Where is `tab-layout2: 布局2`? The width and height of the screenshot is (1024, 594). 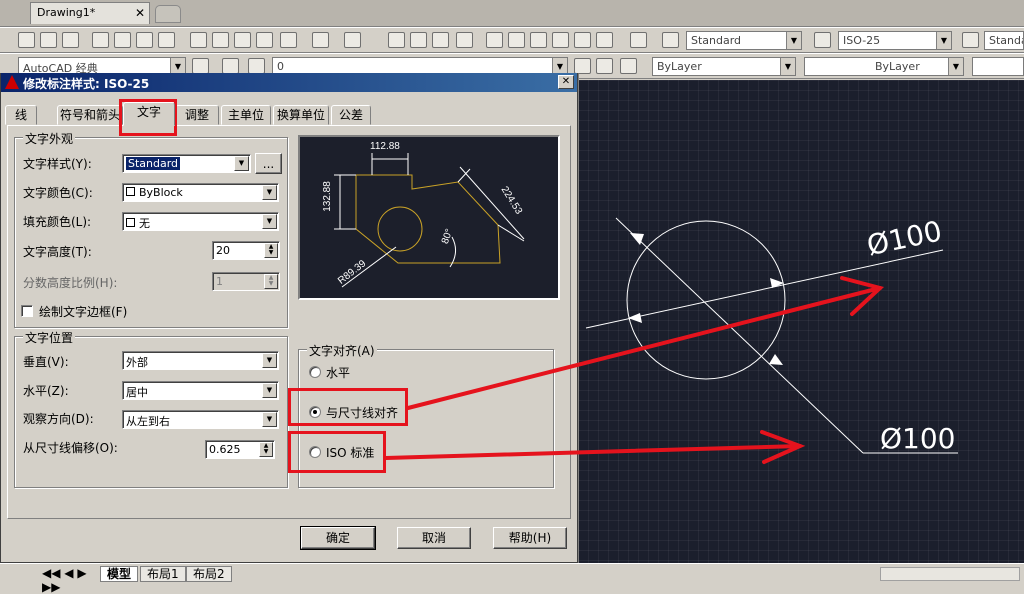
tab-layout2: 布局2 is located at coordinates (209, 574).